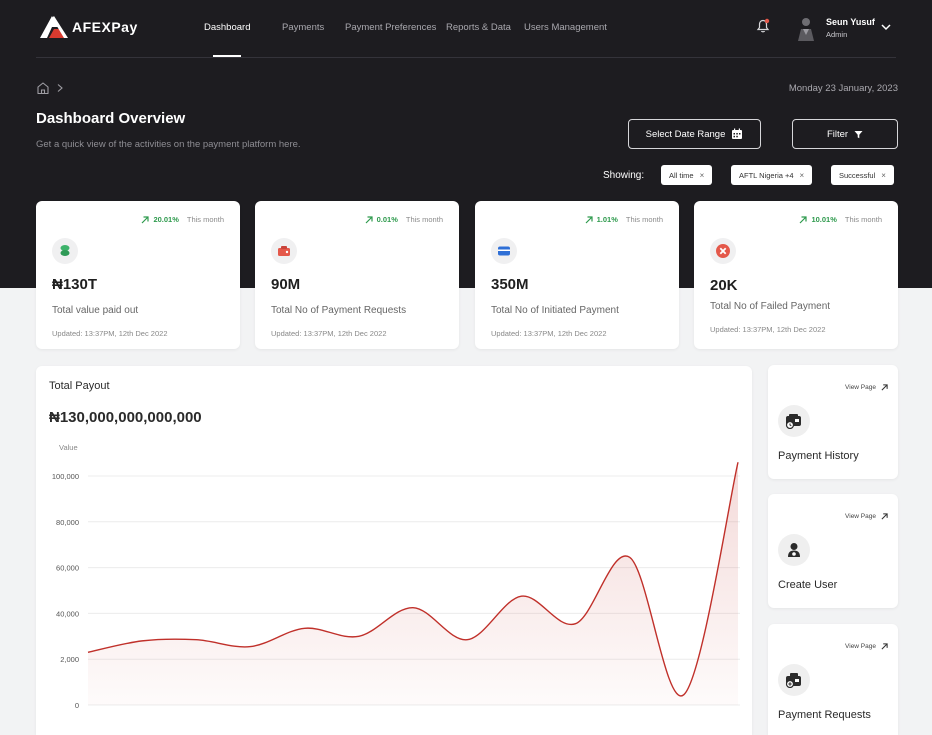 The image size is (932, 735). I want to click on stat-label: Total No of Failed Payment, so click(770, 306).